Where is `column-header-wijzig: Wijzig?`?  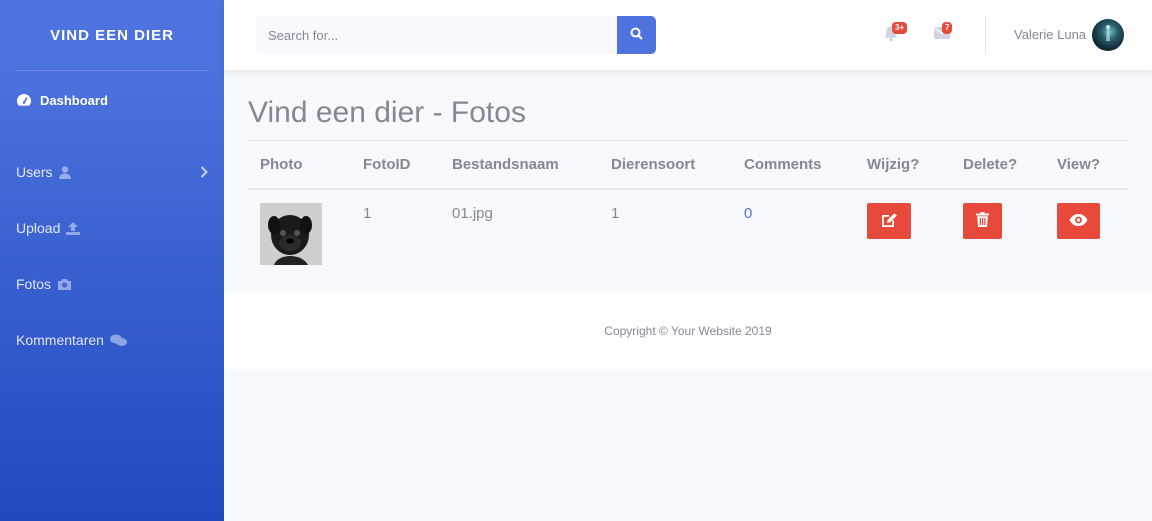
column-header-wijzig: Wijzig? is located at coordinates (893, 164).